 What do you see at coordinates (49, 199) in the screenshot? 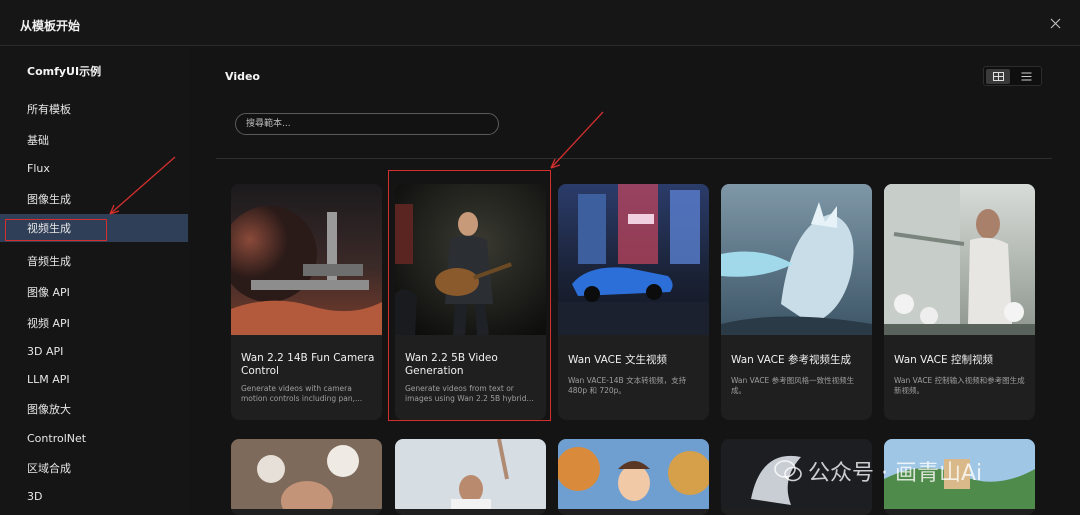
I see `sidebar-item-label: 图像生成` at bounding box center [49, 199].